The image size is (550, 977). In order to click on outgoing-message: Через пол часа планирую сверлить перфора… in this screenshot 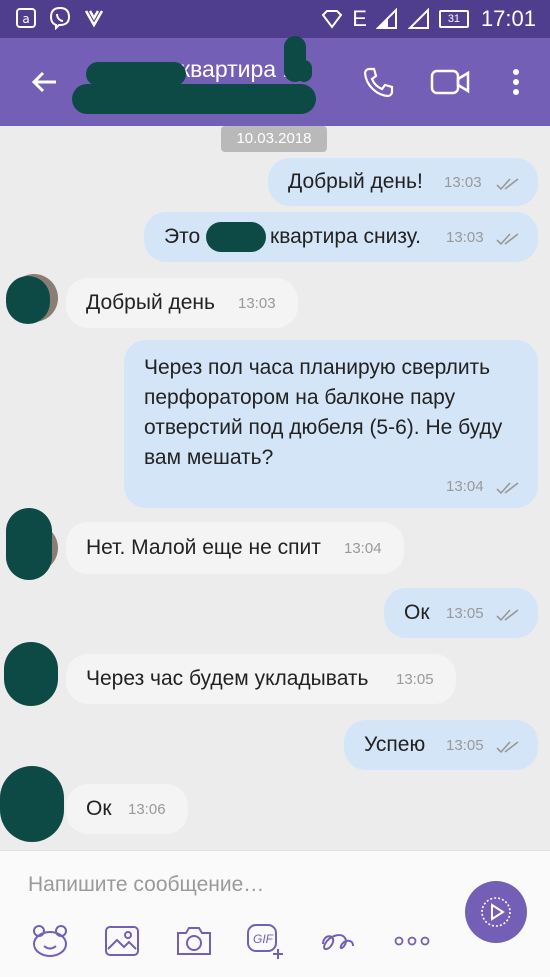, I will do `click(331, 424)`.